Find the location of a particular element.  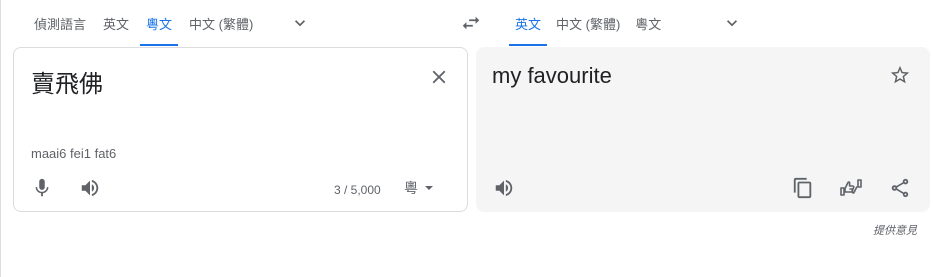

share-translation-button is located at coordinates (900, 188).